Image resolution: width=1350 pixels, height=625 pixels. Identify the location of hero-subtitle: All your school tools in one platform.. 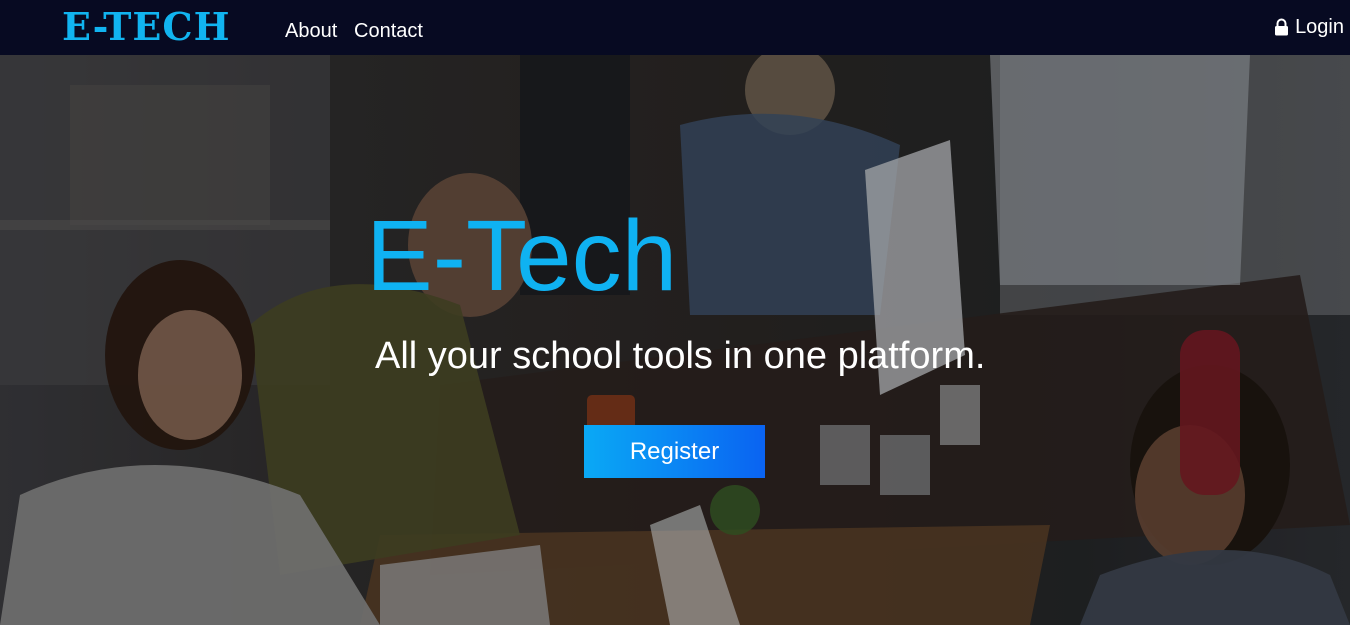
(680, 356).